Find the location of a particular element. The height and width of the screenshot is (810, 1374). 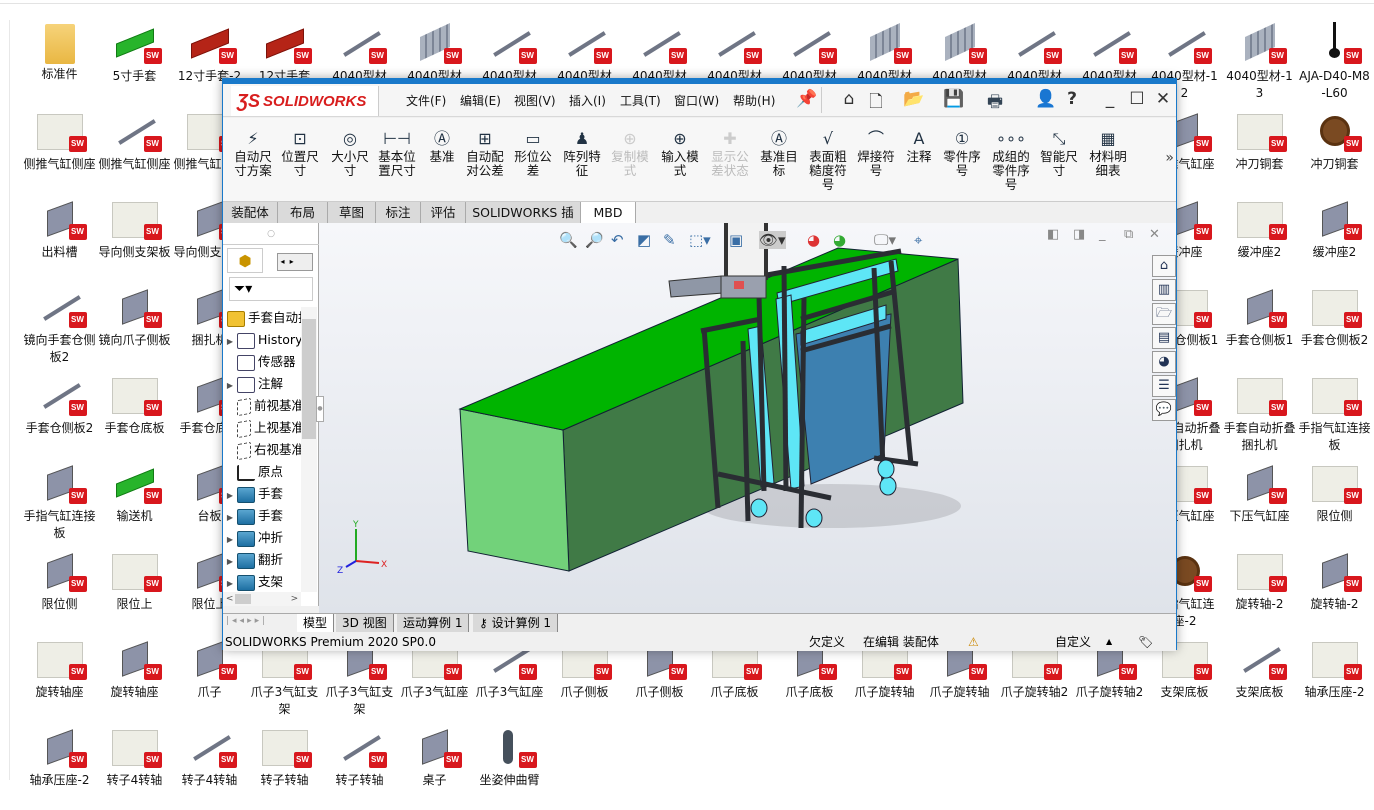

more-commands-icon: » is located at coordinates (1169, 158).